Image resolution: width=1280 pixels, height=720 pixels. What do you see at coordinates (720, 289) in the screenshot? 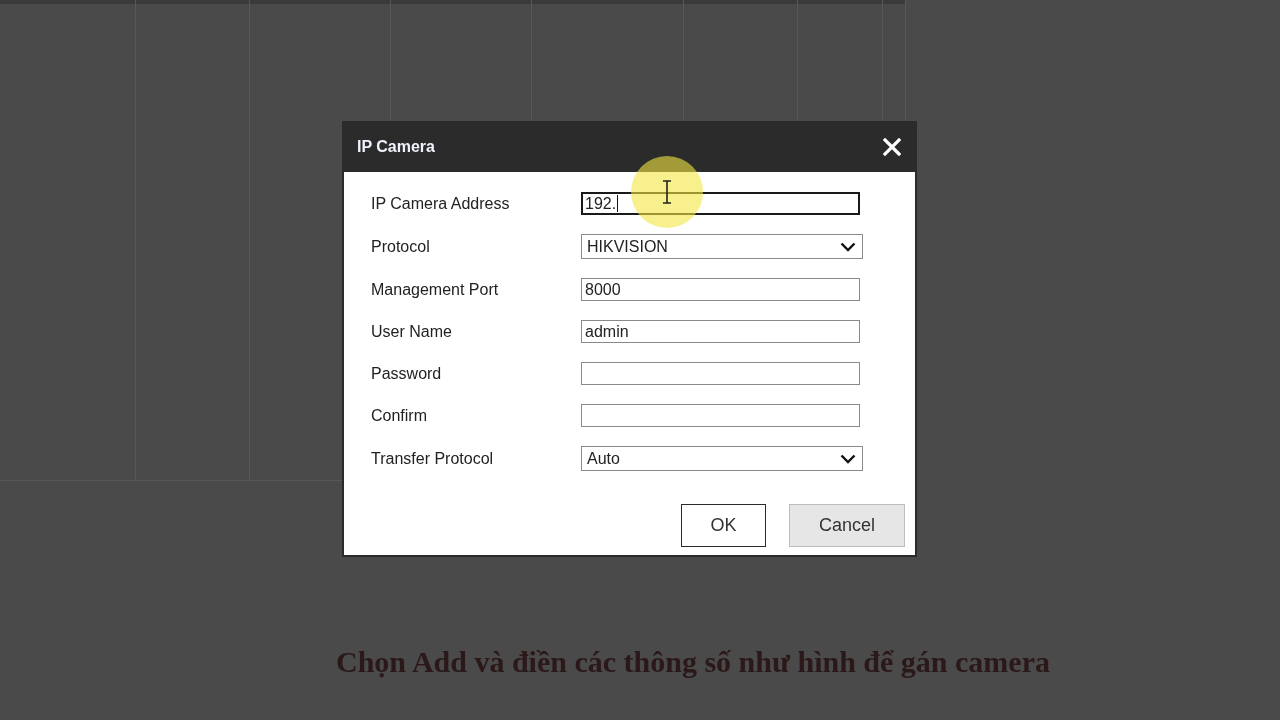
I see `input-field: 8000` at bounding box center [720, 289].